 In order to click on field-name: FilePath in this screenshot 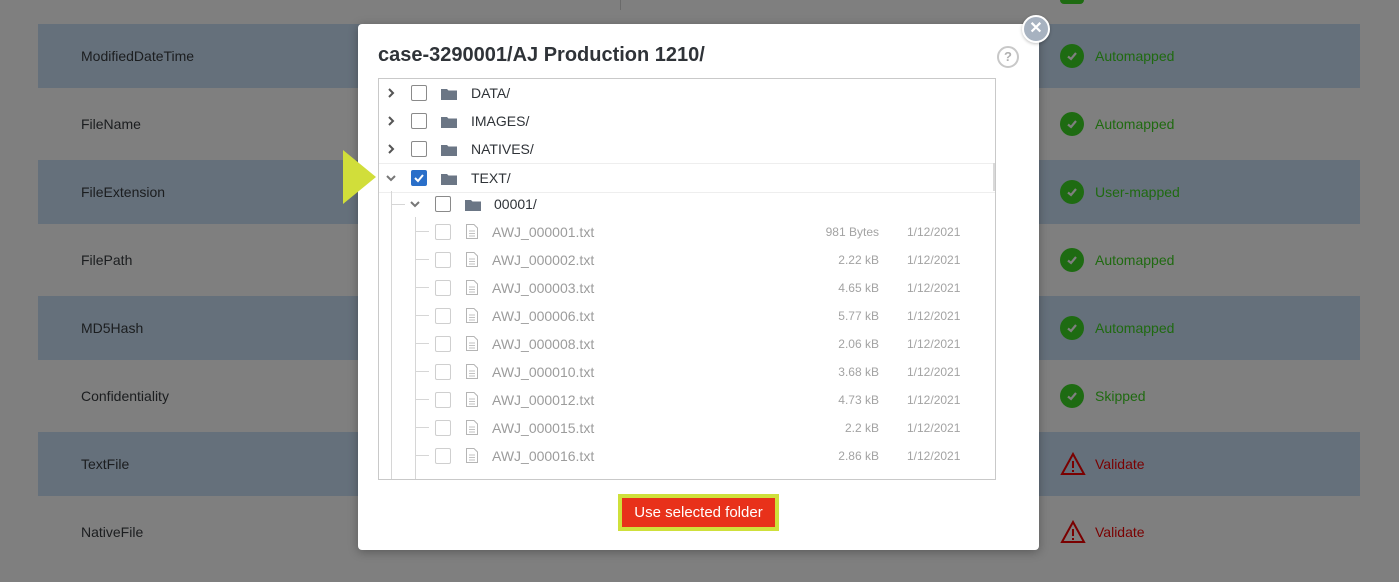, I will do `click(107, 260)`.